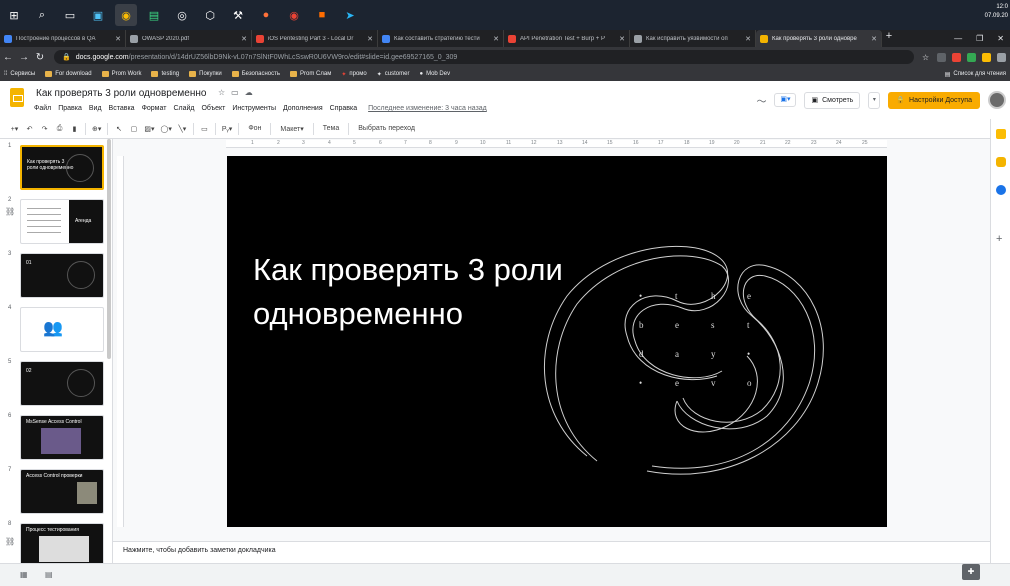  What do you see at coordinates (121, 74) in the screenshot?
I see `bookmark-folder: Prom Work` at bounding box center [121, 74].